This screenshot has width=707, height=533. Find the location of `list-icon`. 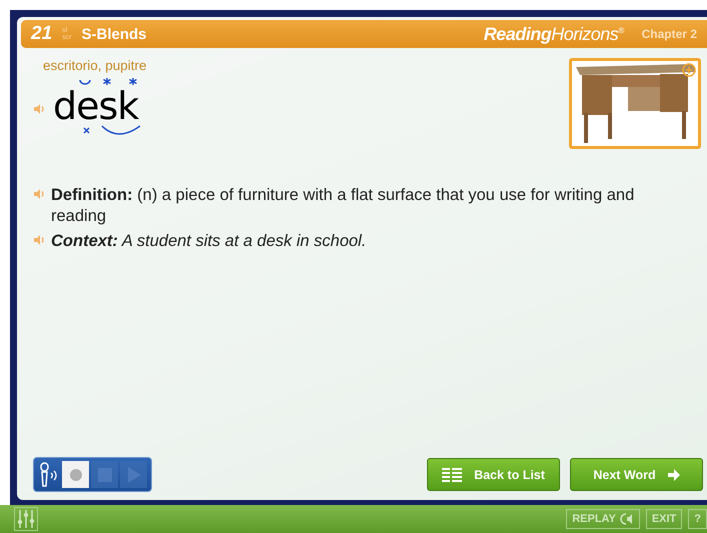

list-icon is located at coordinates (452, 475).